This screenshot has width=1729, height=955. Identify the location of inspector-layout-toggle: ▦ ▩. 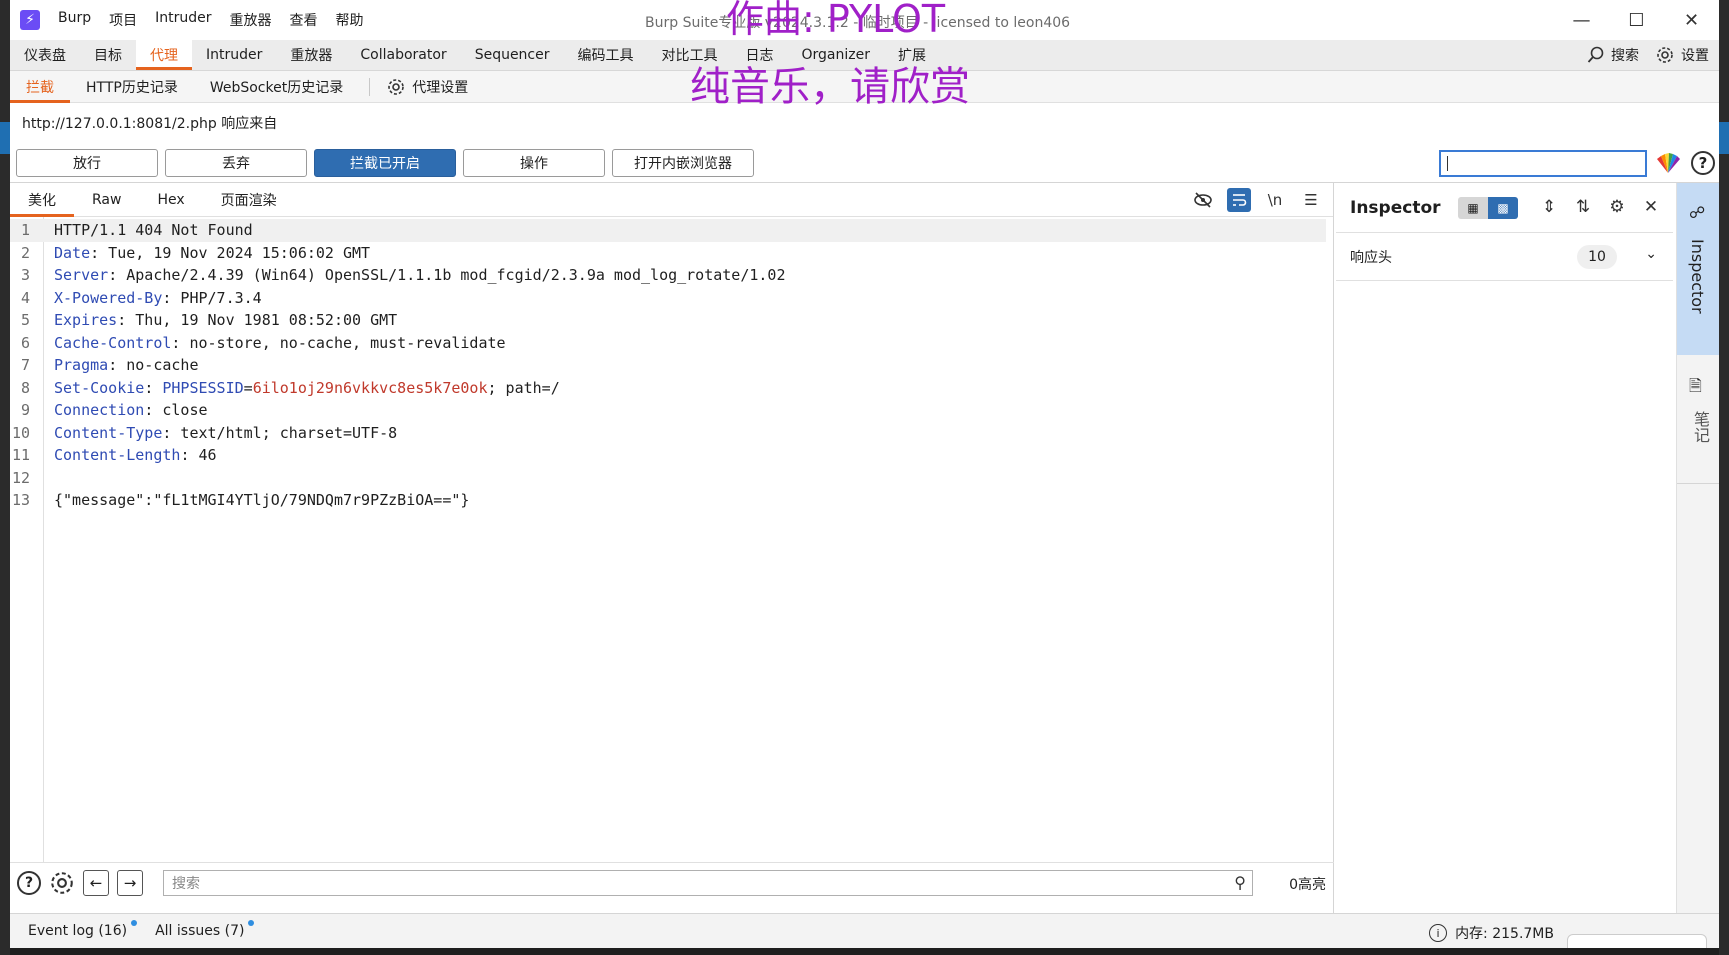
(1488, 208).